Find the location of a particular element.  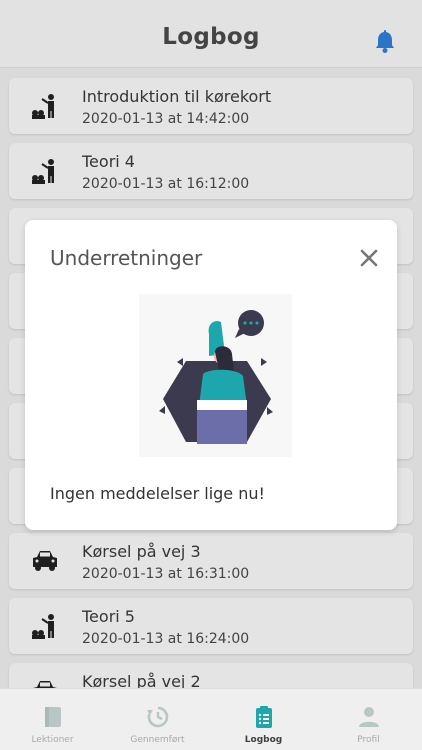

book-icon is located at coordinates (53, 717).